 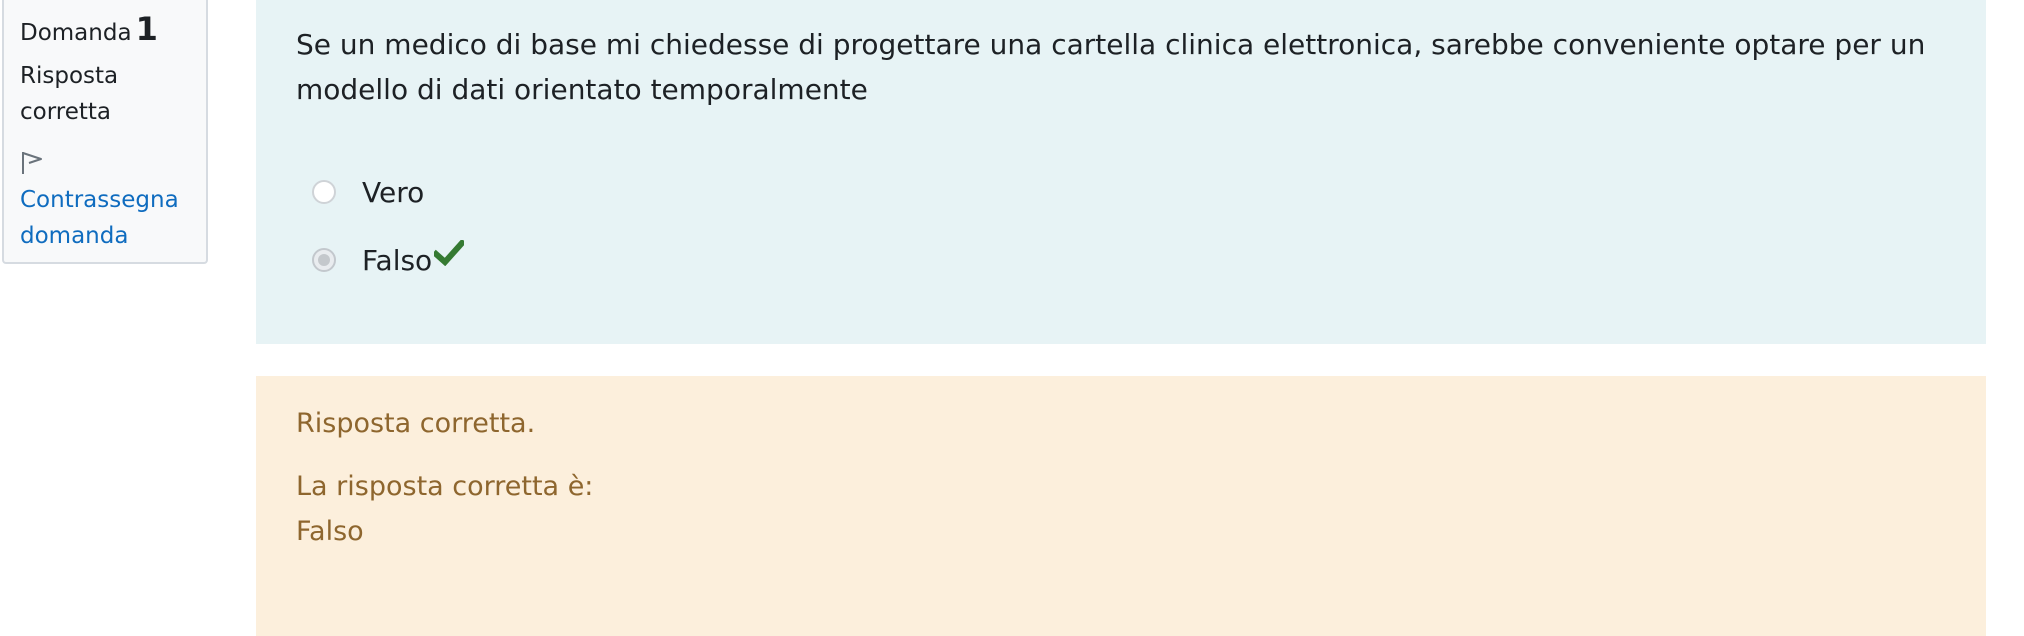 What do you see at coordinates (1121, 260) in the screenshot?
I see `answer-option-falso: Falso` at bounding box center [1121, 260].